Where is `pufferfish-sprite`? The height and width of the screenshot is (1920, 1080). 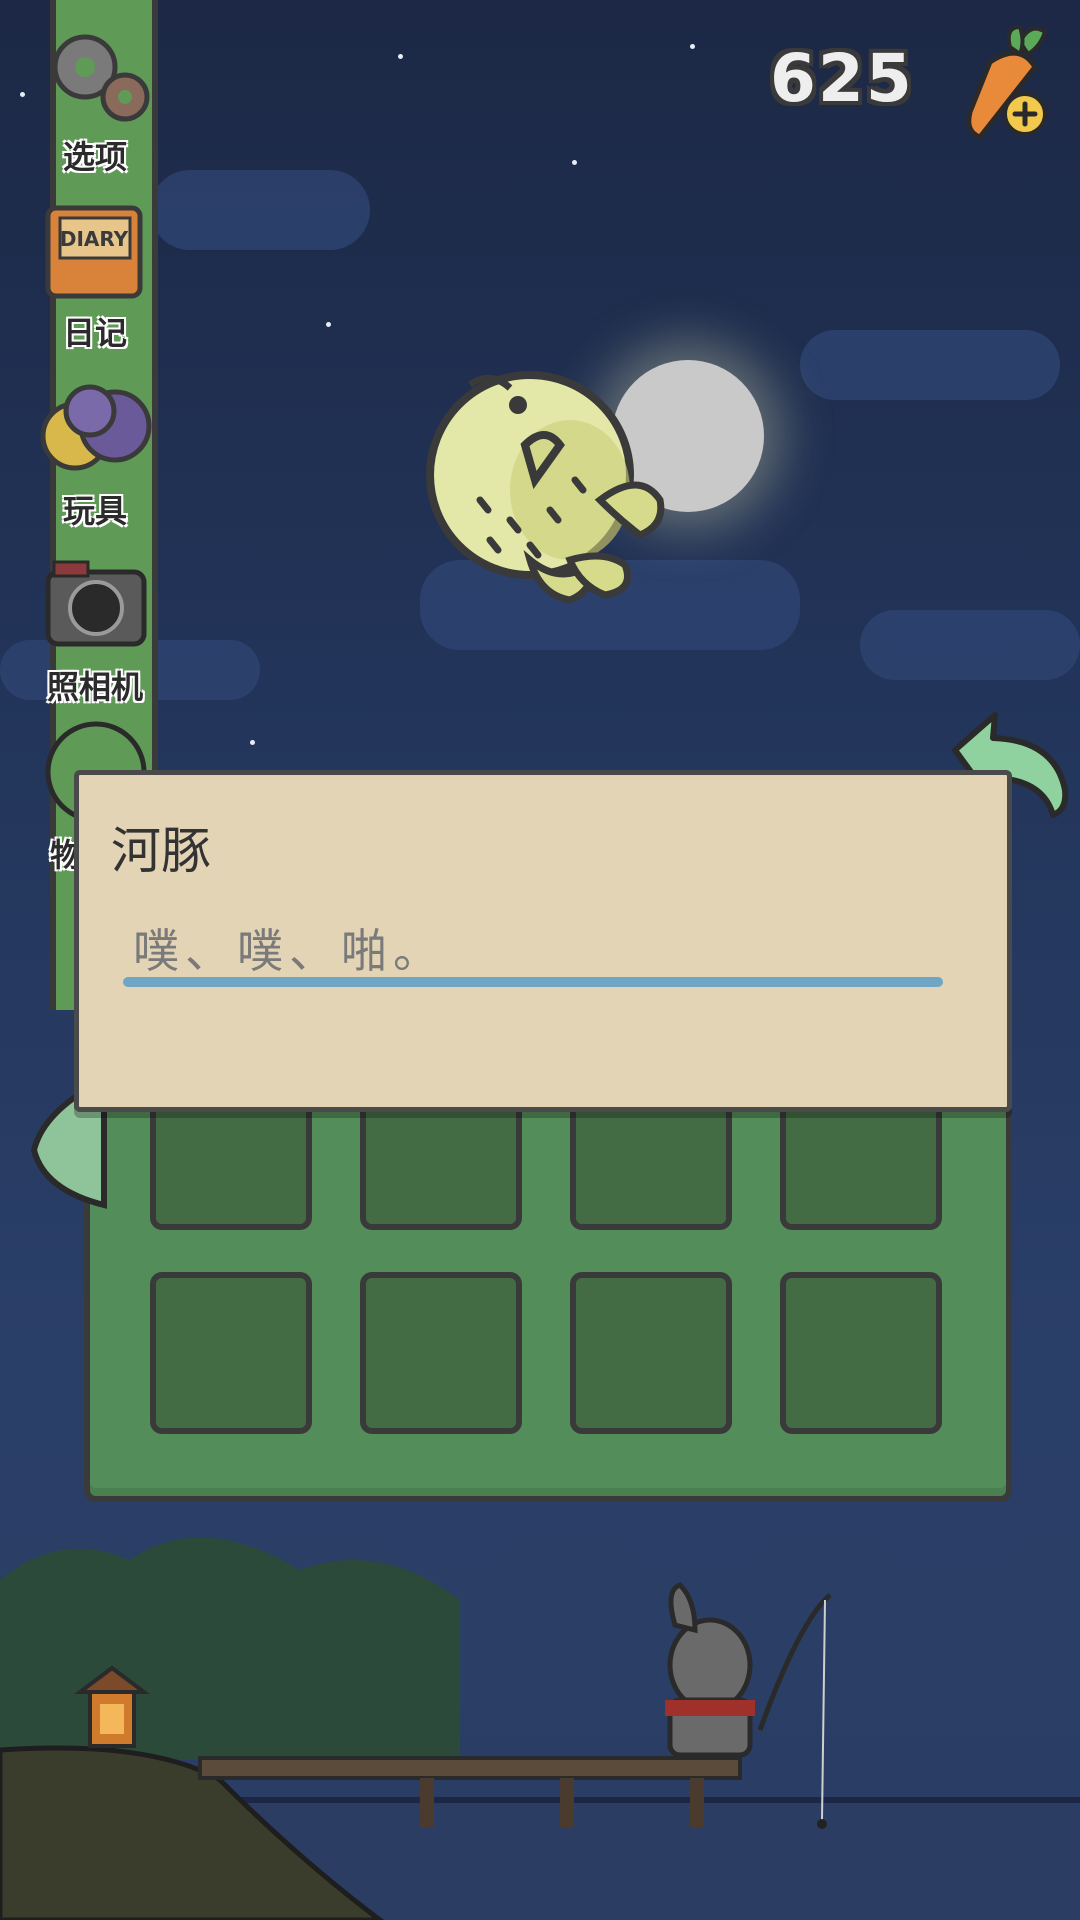
pufferfish-sprite is located at coordinates (560, 485).